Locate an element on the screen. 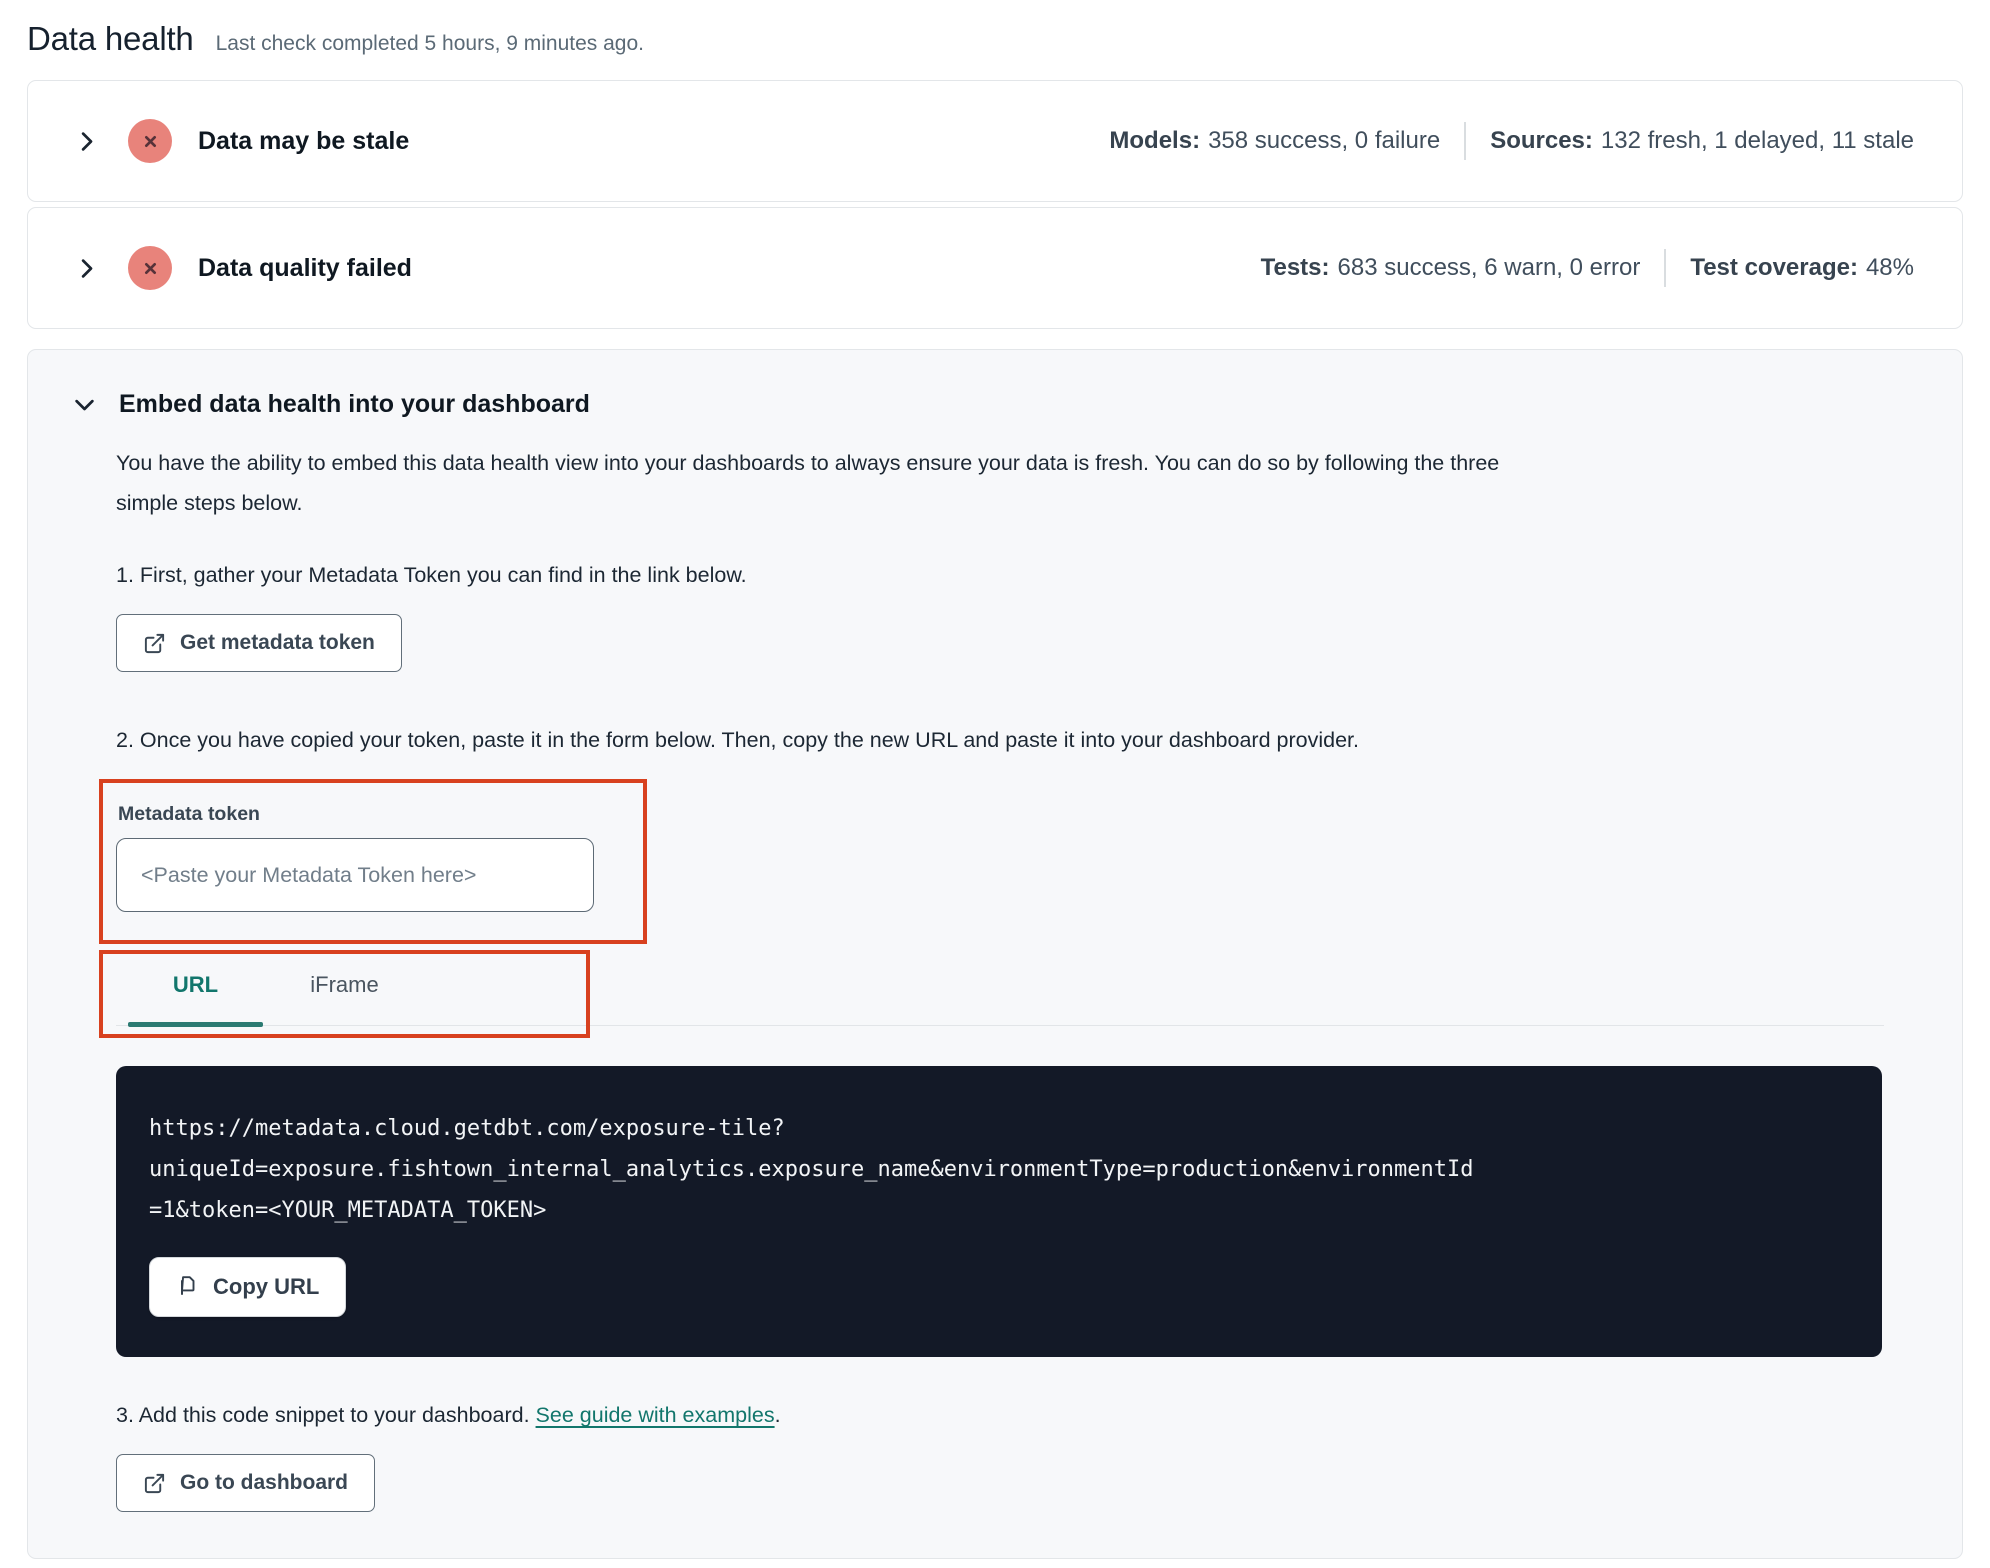 This screenshot has height=1568, width=1990. test-coverage-metric: Test coverage: 48% is located at coordinates (1802, 268).